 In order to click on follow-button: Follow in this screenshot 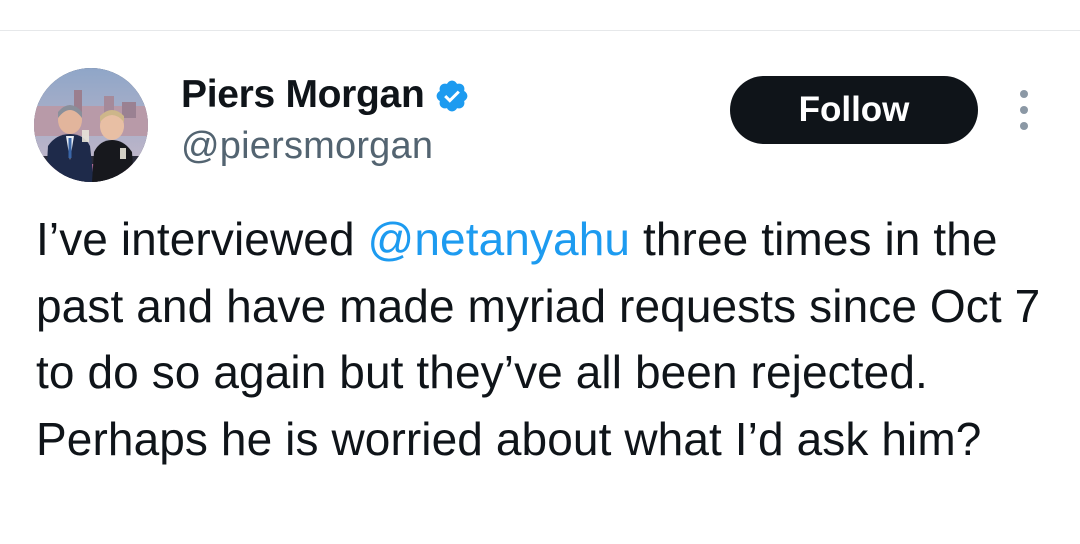, I will do `click(854, 110)`.